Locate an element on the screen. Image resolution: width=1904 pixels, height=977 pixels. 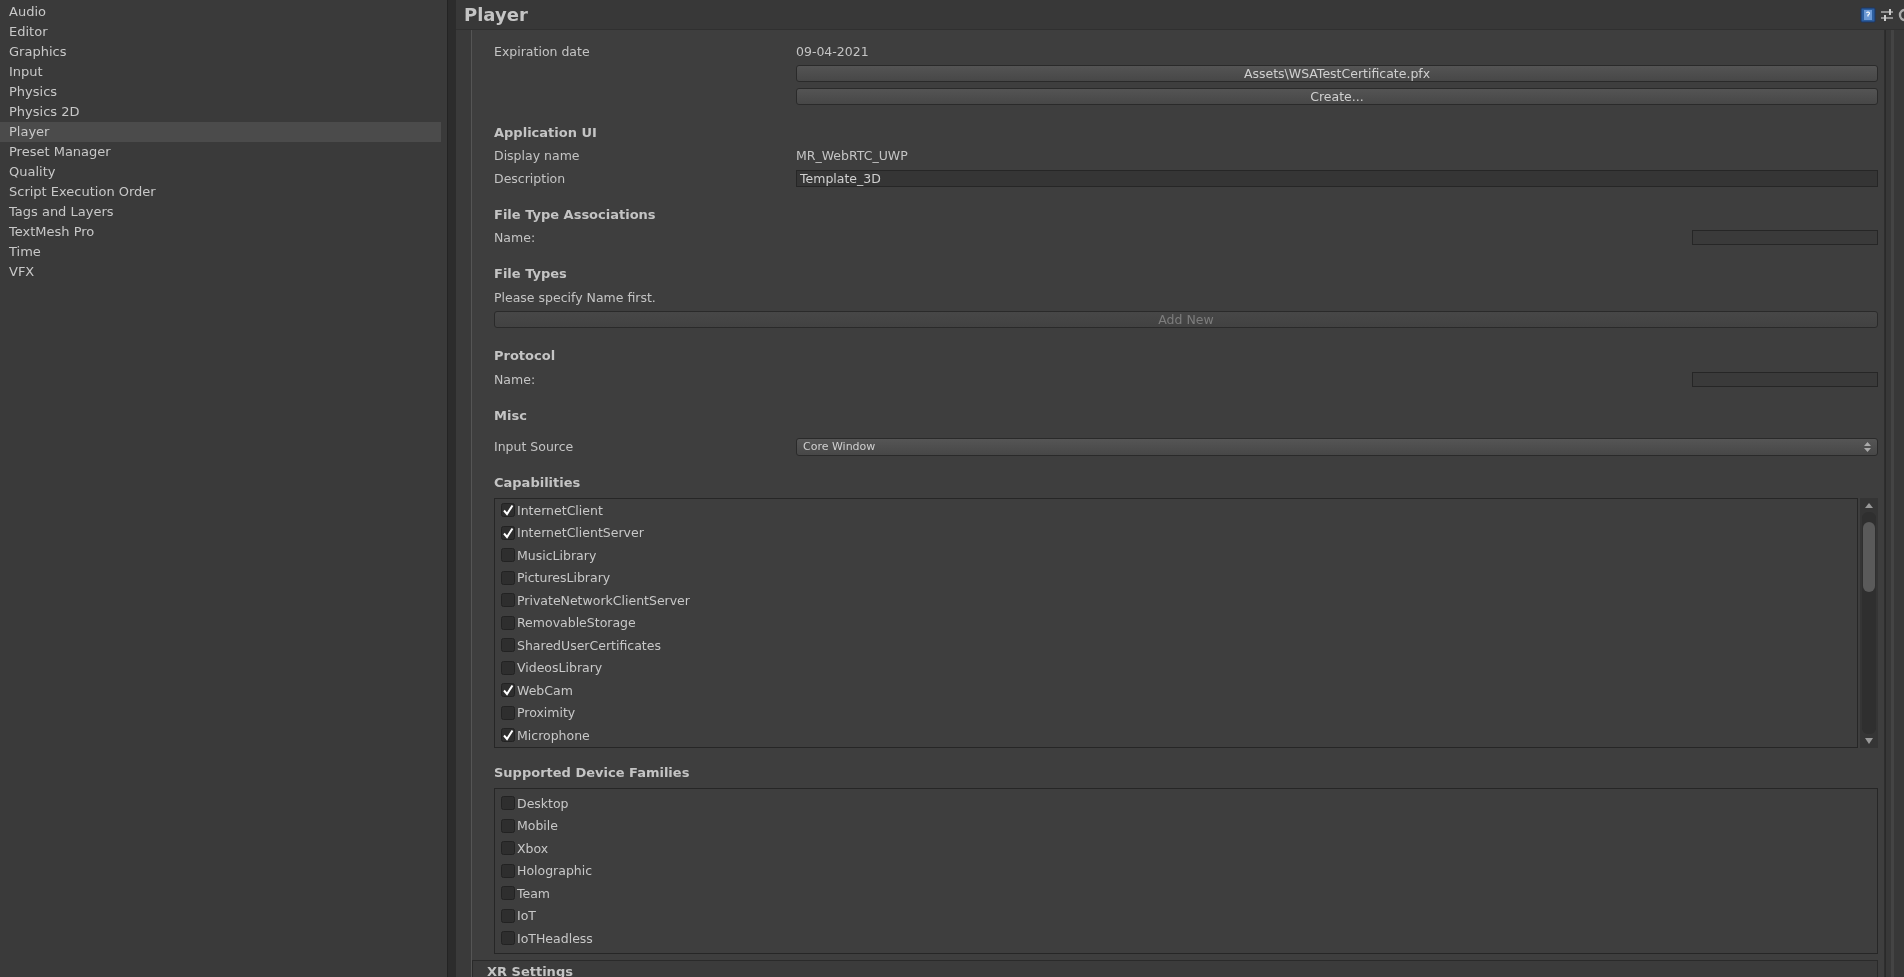
field-label: Description is located at coordinates (530, 178).